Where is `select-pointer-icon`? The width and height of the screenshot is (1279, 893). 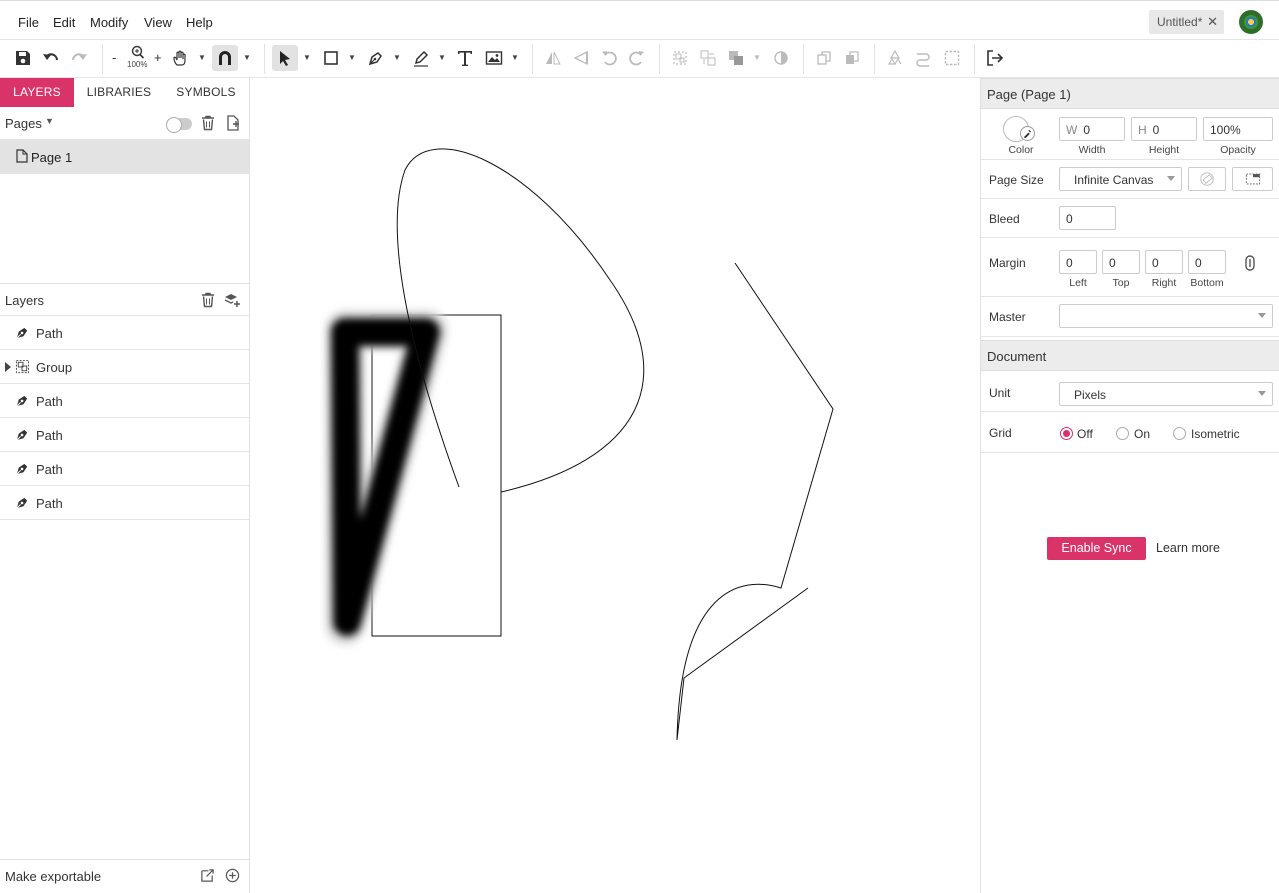
select-pointer-icon is located at coordinates (285, 58).